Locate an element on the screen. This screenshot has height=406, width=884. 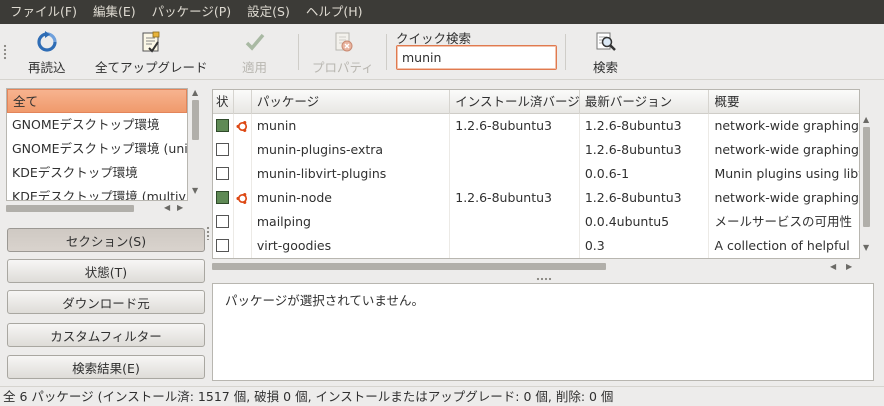
upgrade-all-button: 全てアップグレード is located at coordinates (151, 53).